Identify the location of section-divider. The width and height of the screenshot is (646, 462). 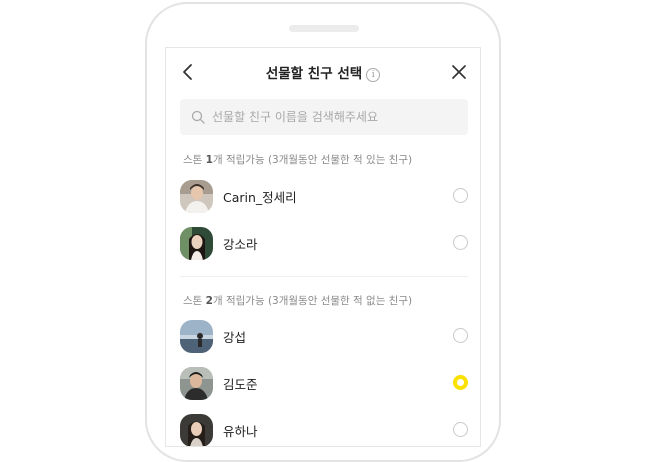
(324, 276).